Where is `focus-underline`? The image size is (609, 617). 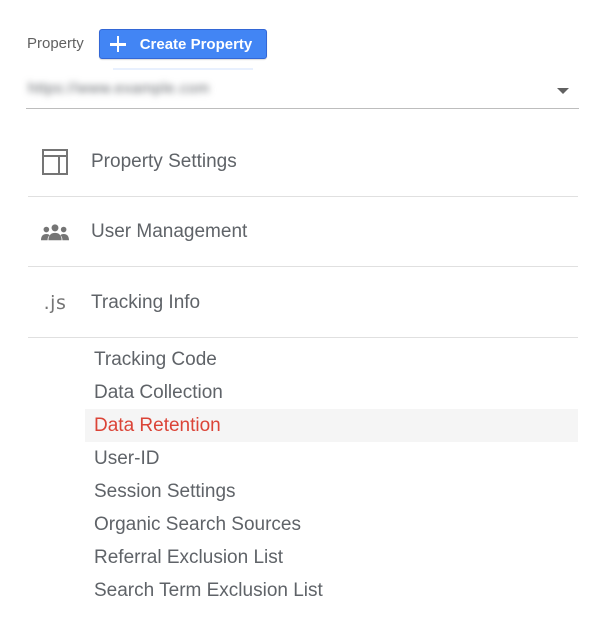
focus-underline is located at coordinates (183, 69).